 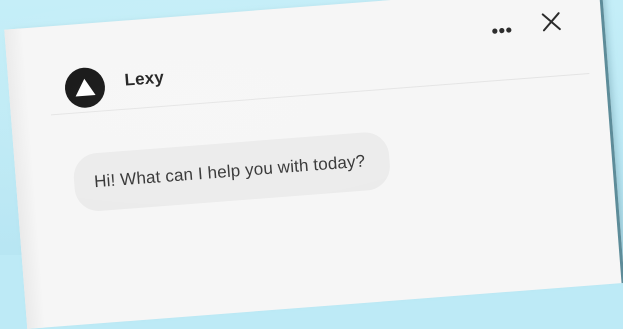 I want to click on more-options-button, so click(x=501, y=31).